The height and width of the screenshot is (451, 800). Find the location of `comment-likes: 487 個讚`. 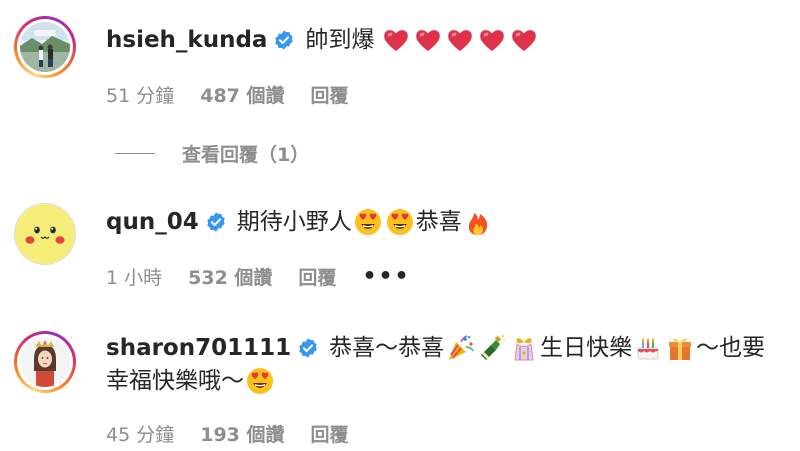

comment-likes: 487 個讚 is located at coordinates (242, 94).